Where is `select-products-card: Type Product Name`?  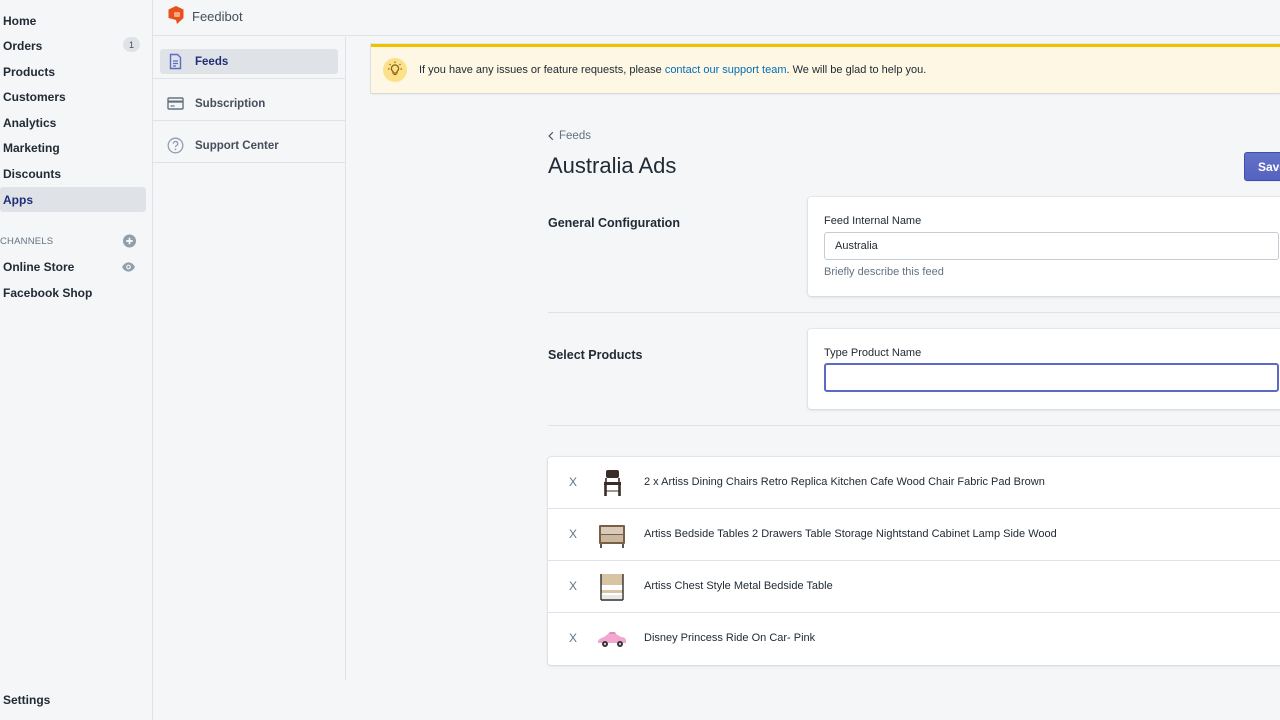 select-products-card: Type Product Name is located at coordinates (1044, 369).